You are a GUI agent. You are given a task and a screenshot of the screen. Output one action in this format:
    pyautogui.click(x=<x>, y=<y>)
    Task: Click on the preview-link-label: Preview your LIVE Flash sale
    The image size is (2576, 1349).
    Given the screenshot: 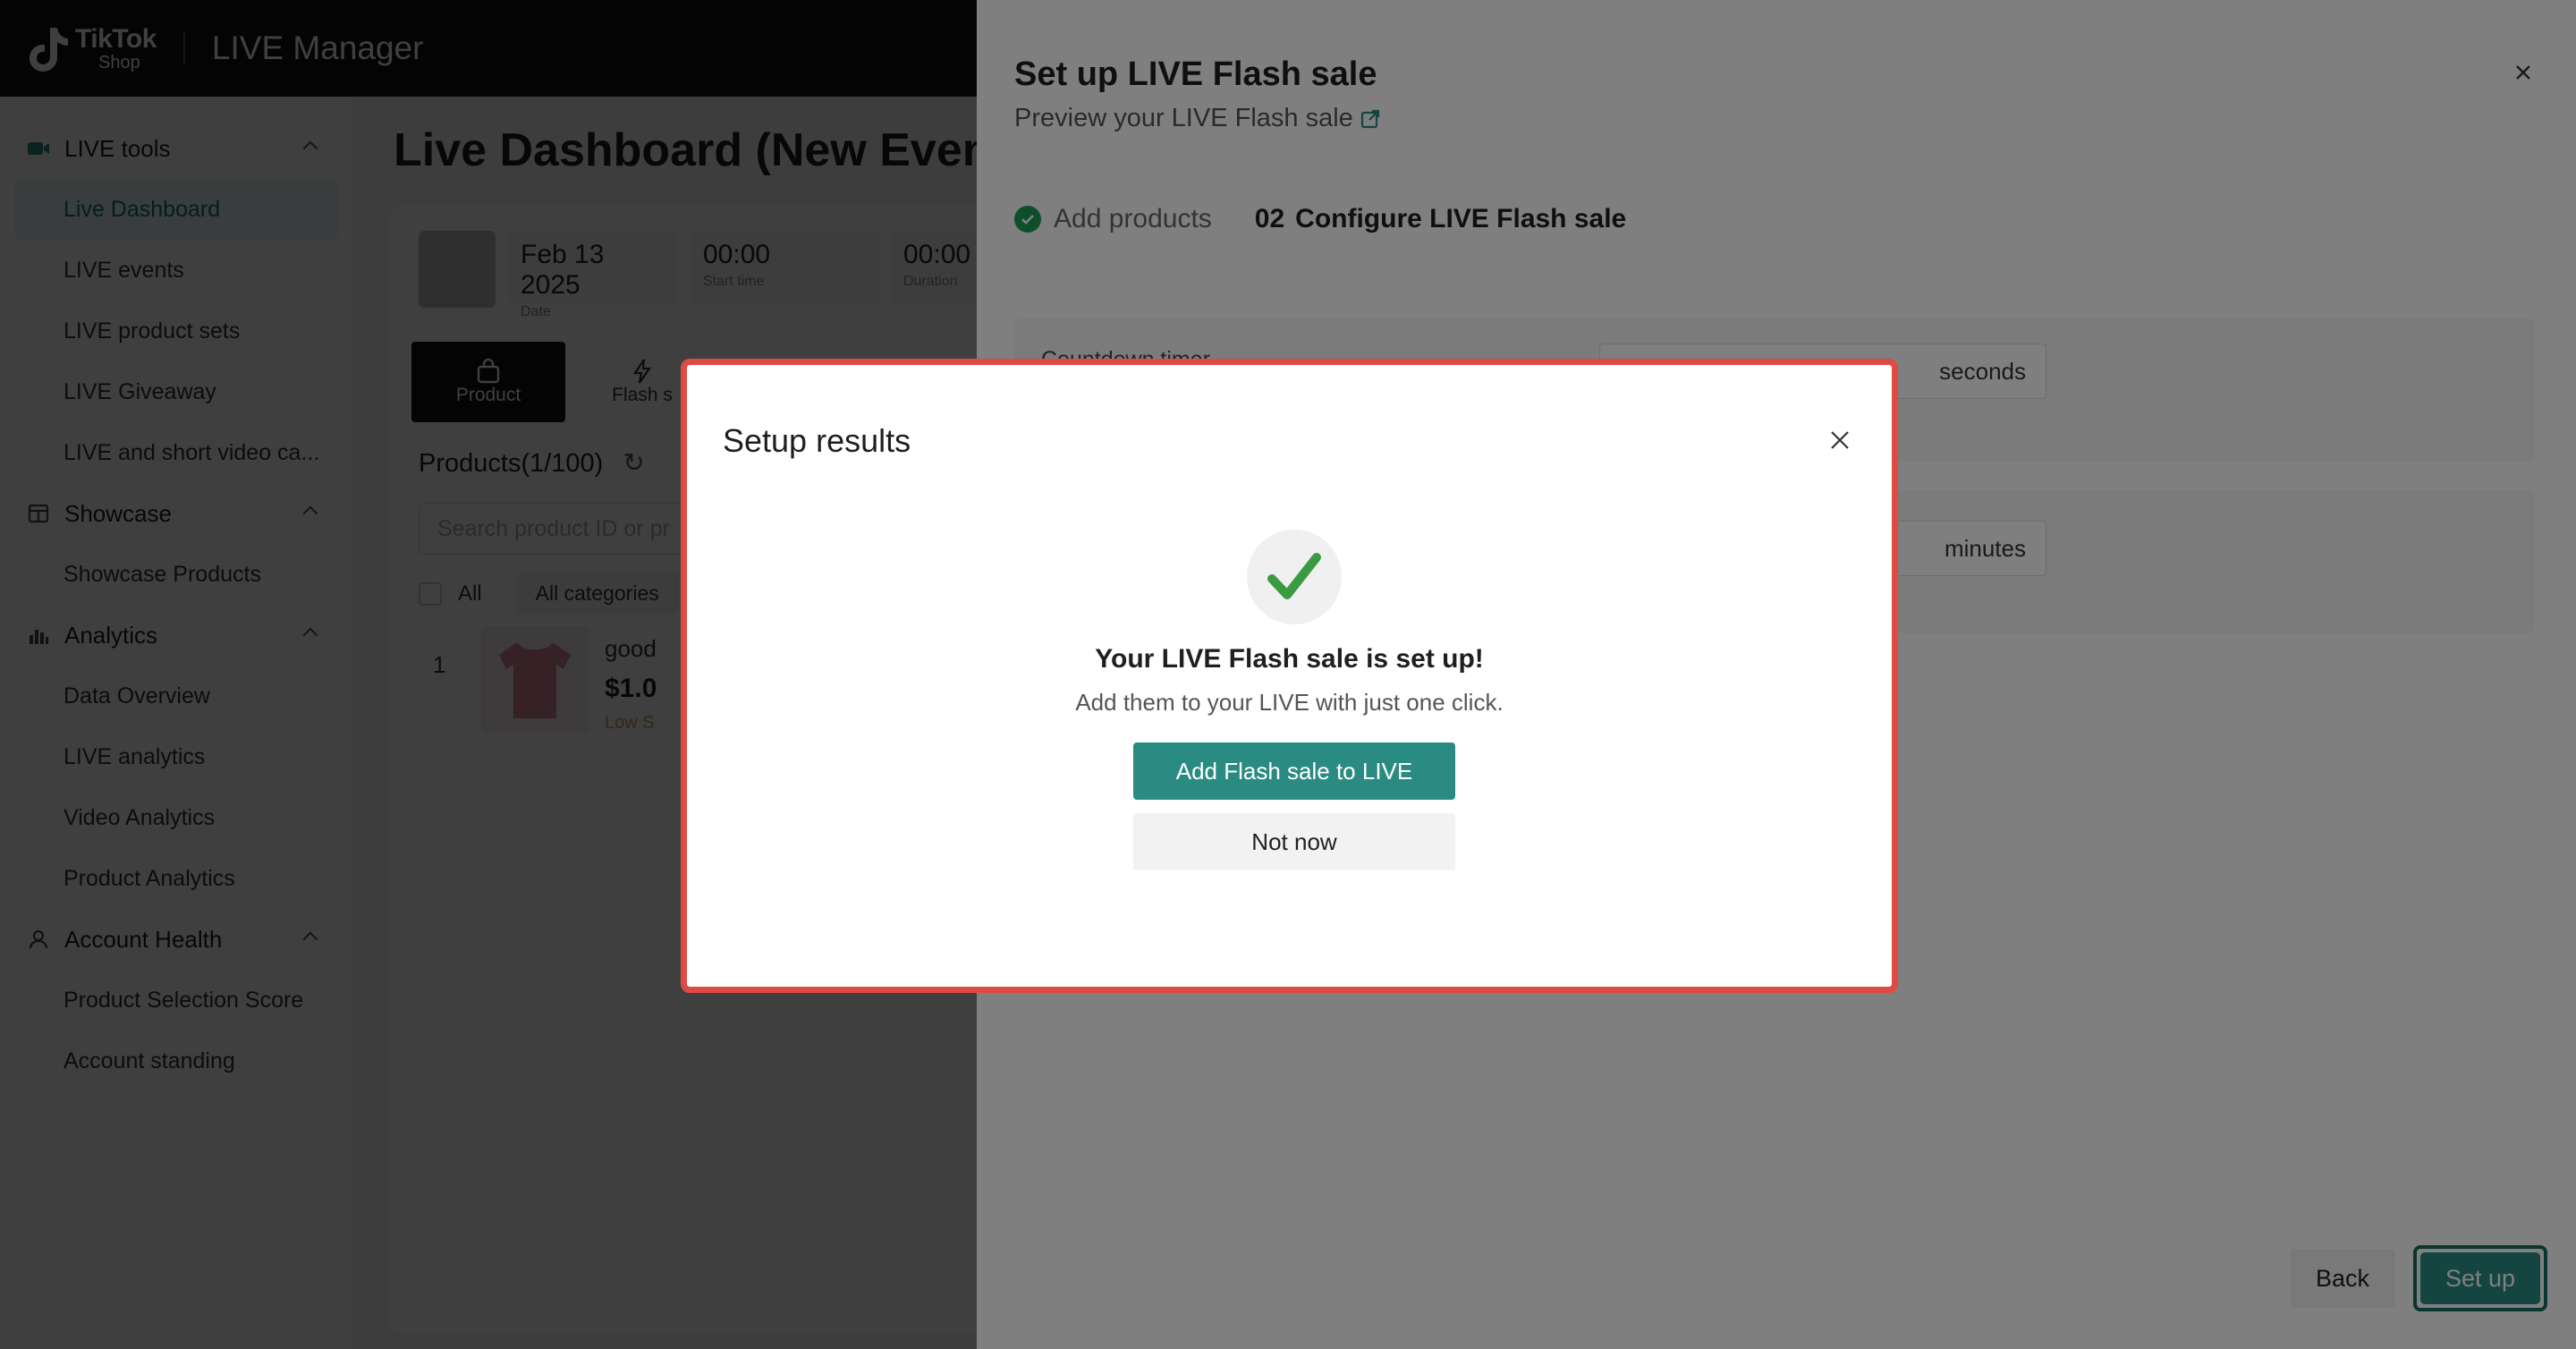 What is the action you would take?
    pyautogui.click(x=1183, y=118)
    